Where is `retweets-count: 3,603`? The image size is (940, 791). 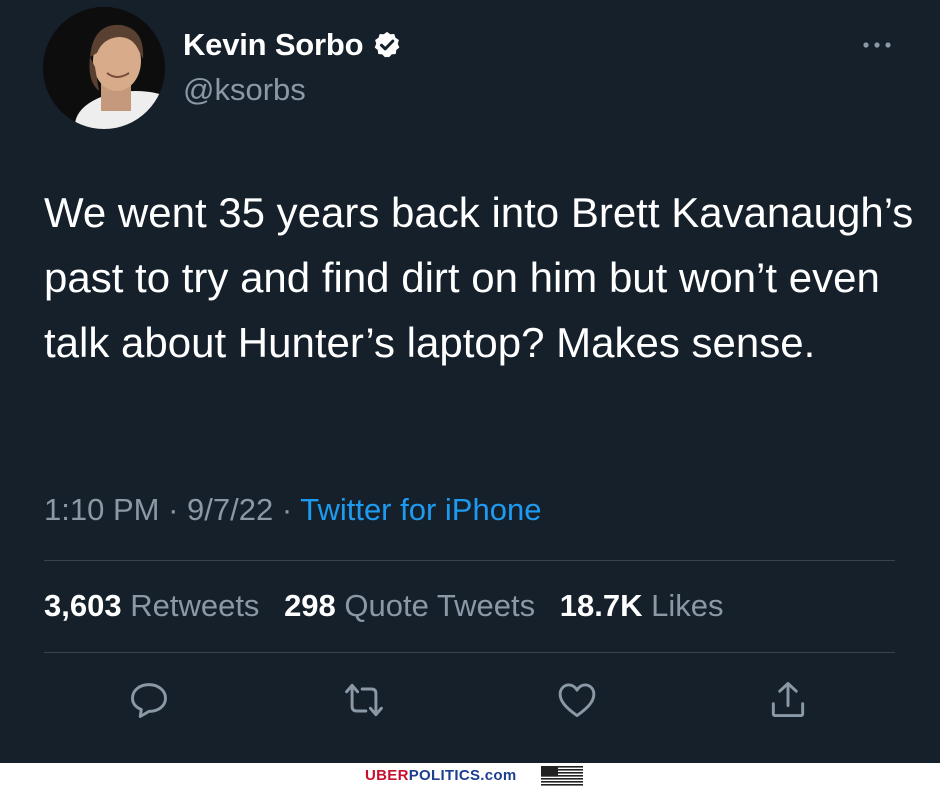 retweets-count: 3,603 is located at coordinates (83, 605).